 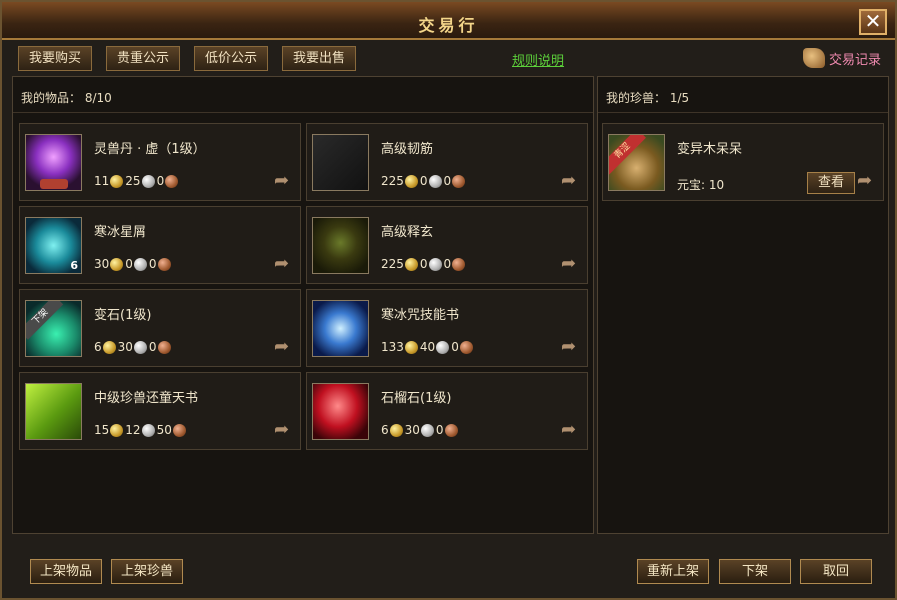 I want to click on item-slot: 灵兽丹 · 虚（1级） 11 25 0 ➦, so click(x=160, y=162).